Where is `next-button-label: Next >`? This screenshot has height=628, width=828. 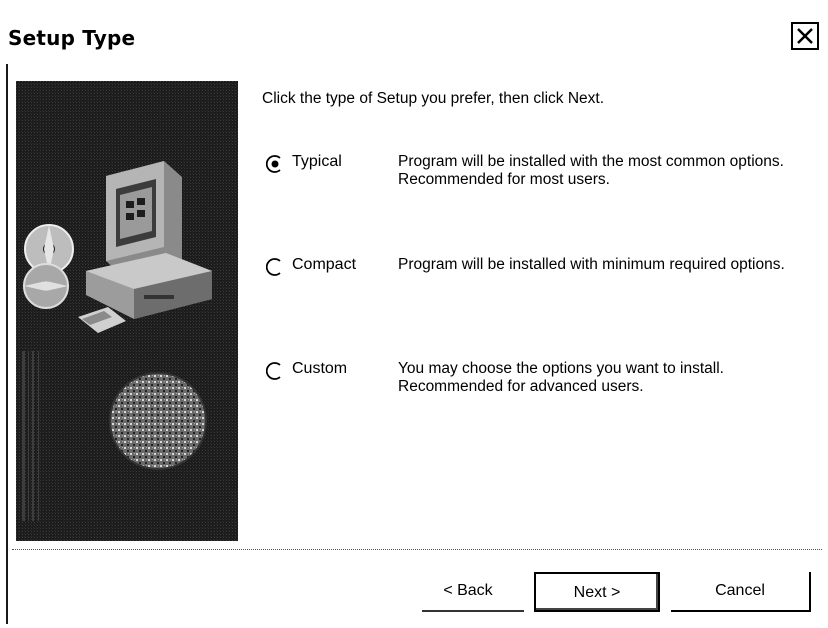 next-button-label: Next > is located at coordinates (597, 592).